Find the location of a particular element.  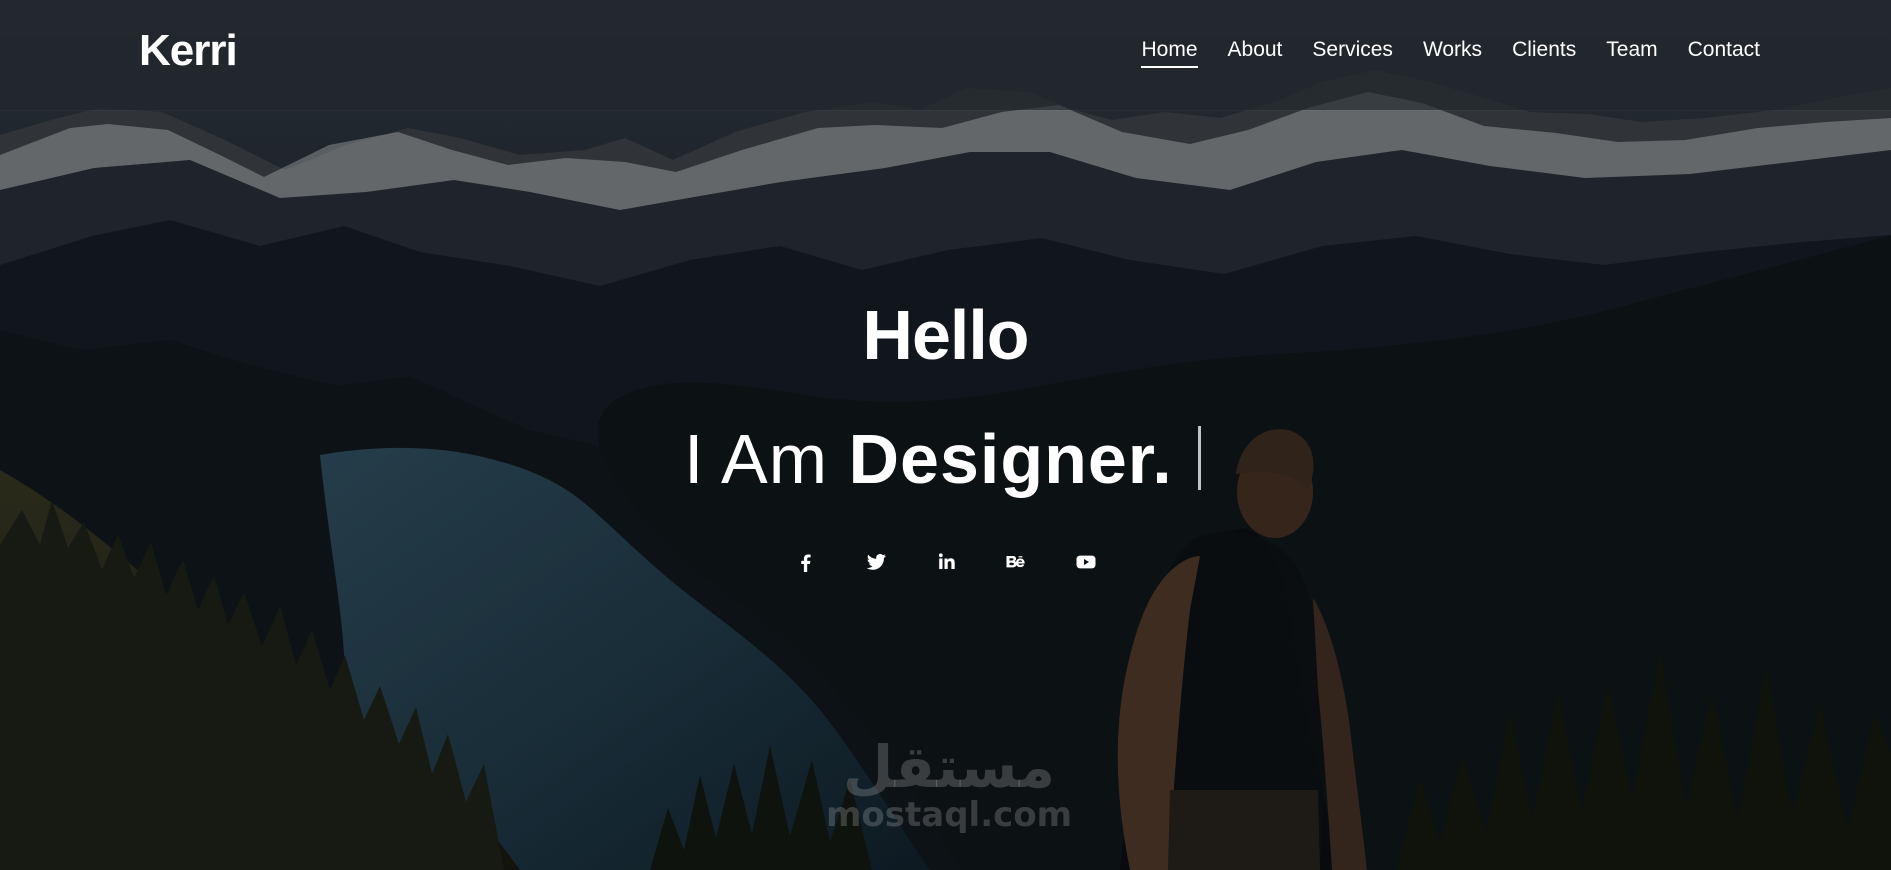

facebook-icon-graphic is located at coordinates (806, 563).